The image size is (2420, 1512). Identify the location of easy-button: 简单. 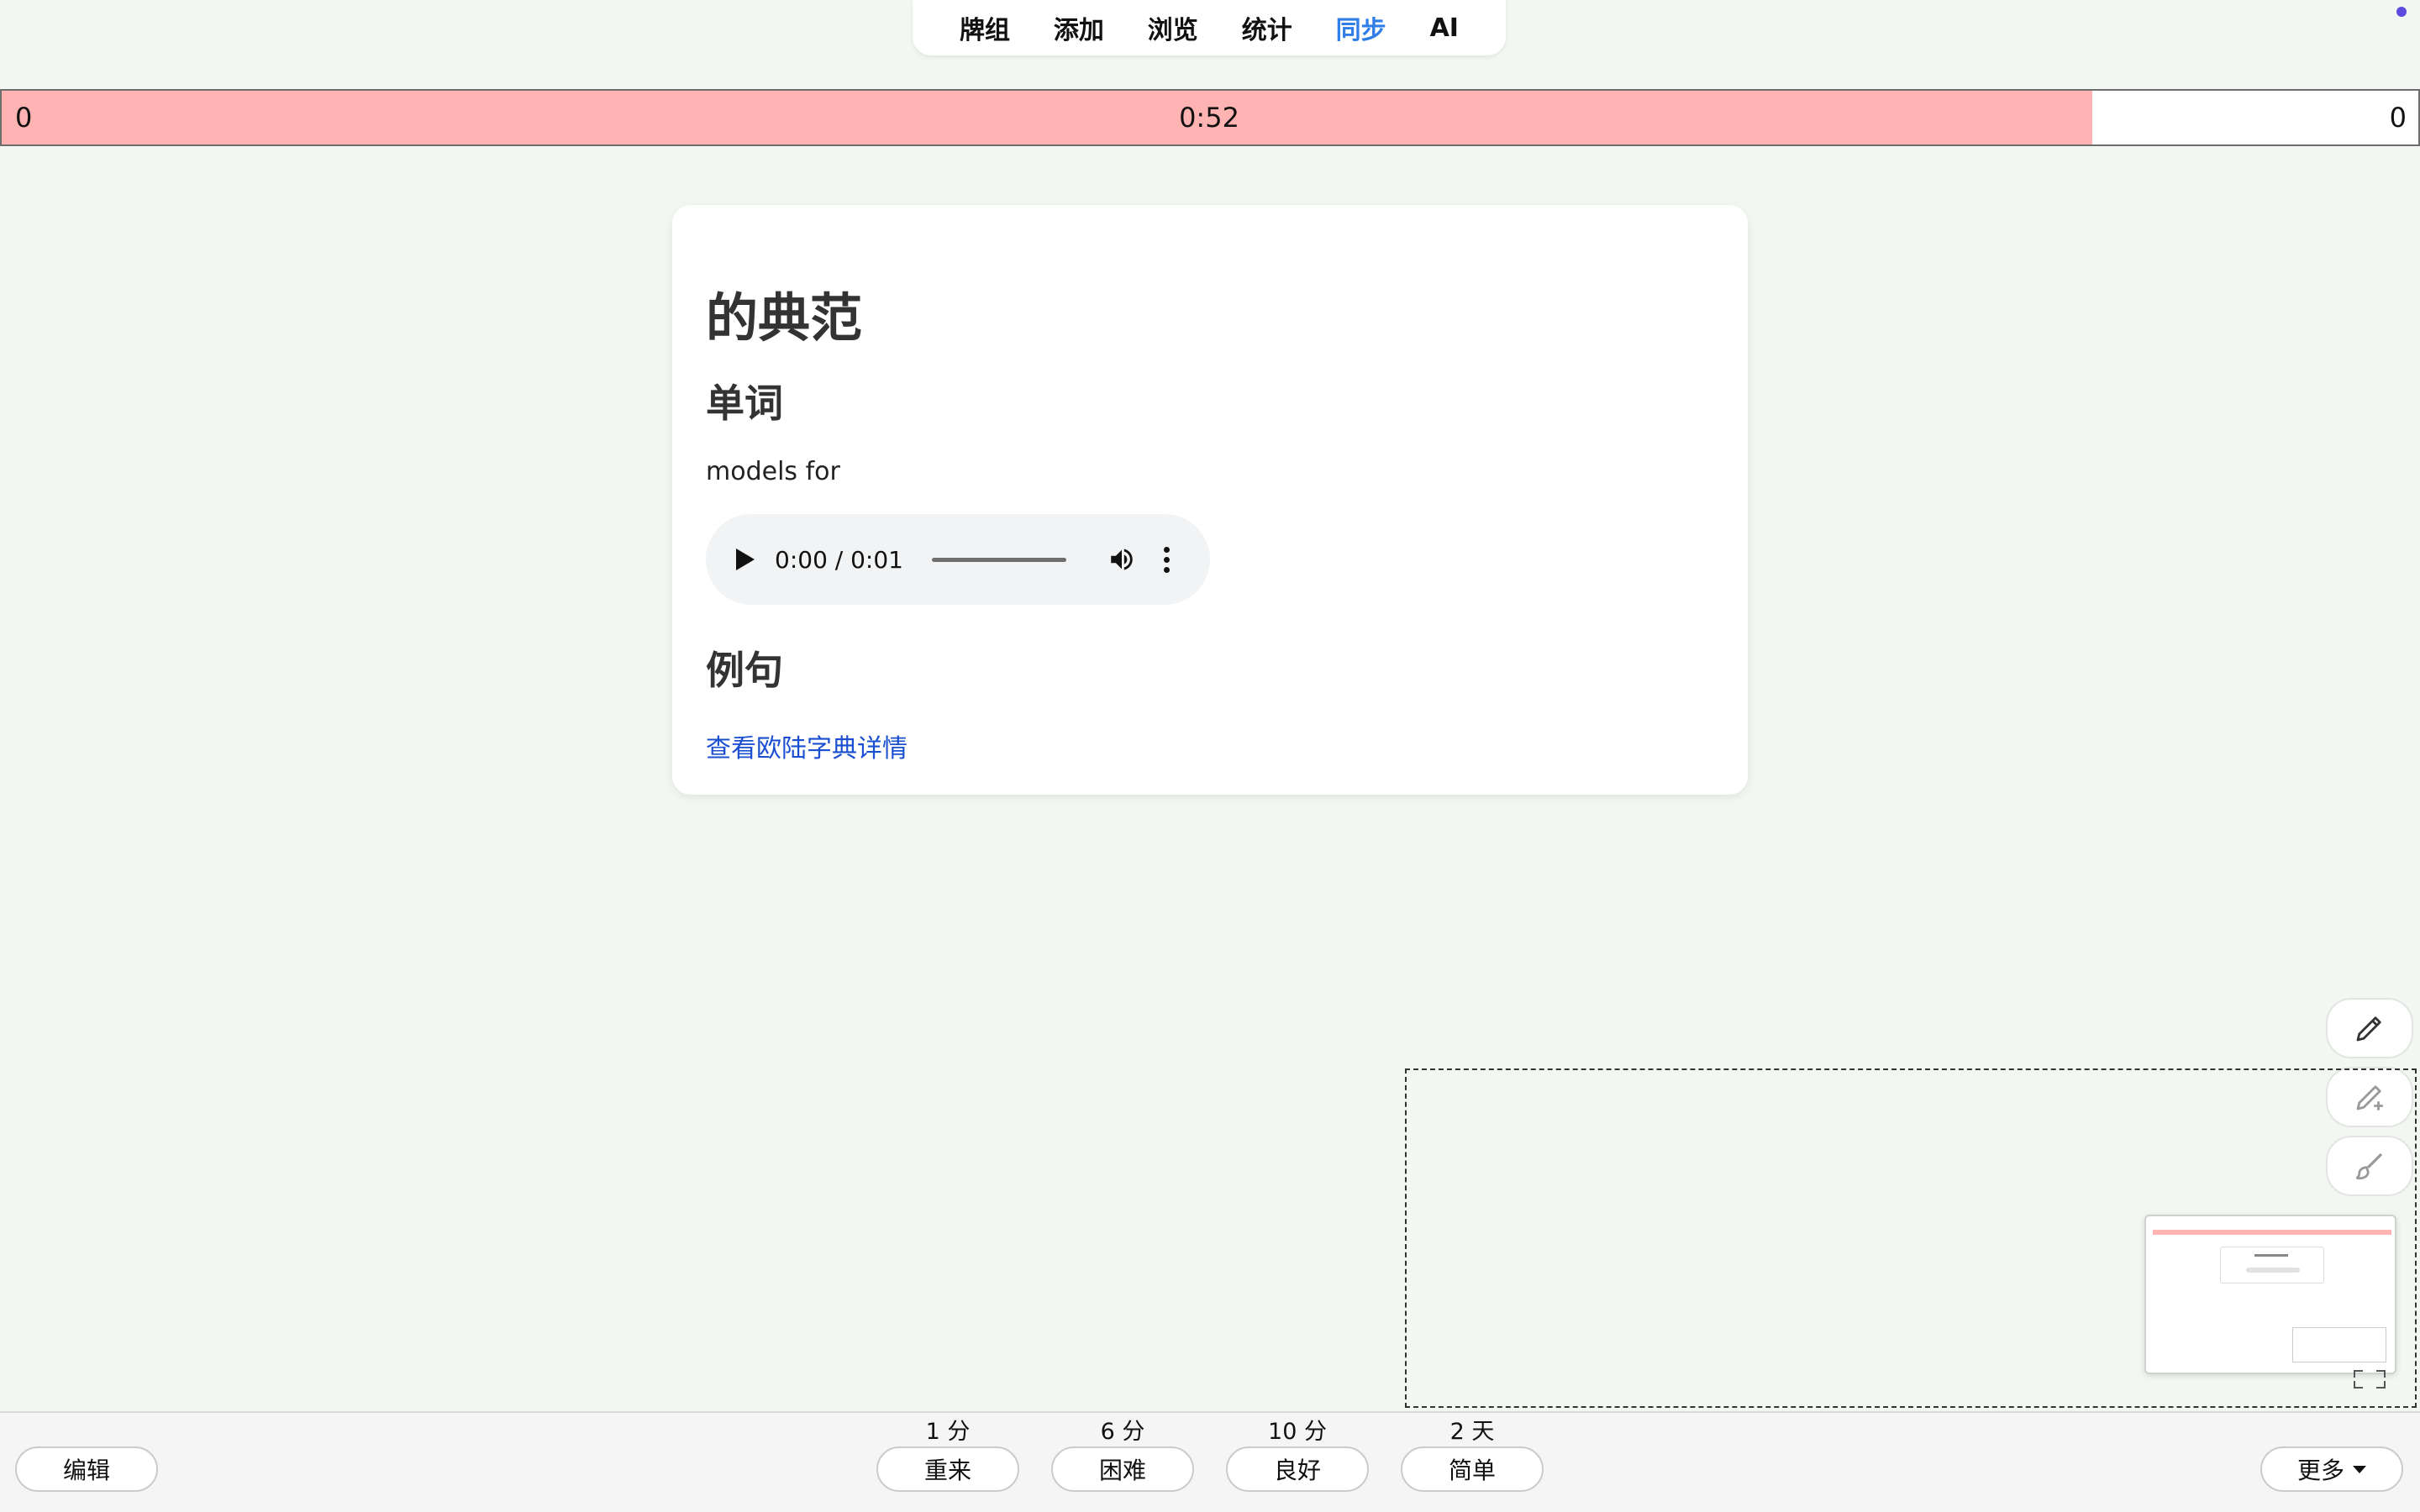
(1472, 1469).